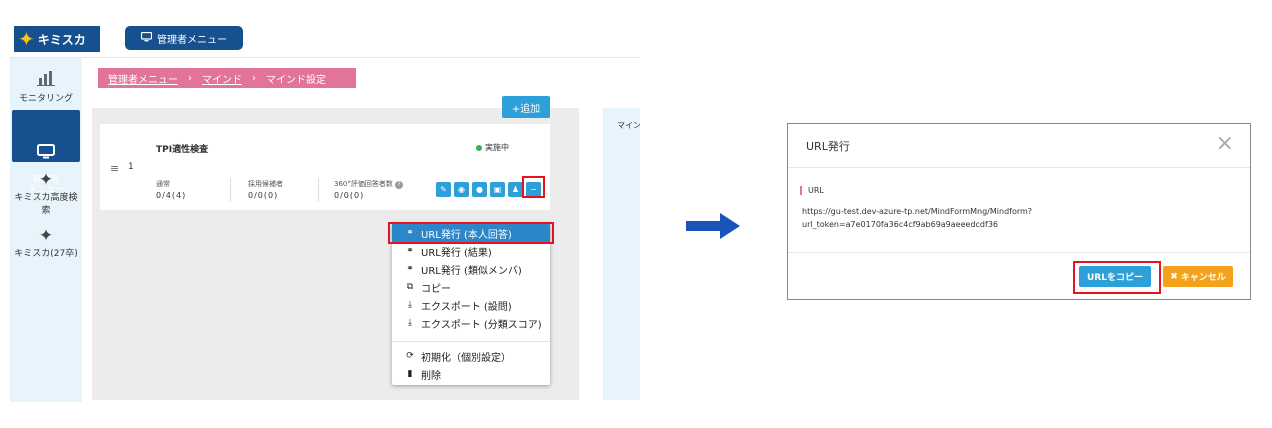 Image resolution: width=1272 pixels, height=428 pixels. I want to click on menu-item-reset: ⟳ 初期化（個別設定）, so click(471, 356).